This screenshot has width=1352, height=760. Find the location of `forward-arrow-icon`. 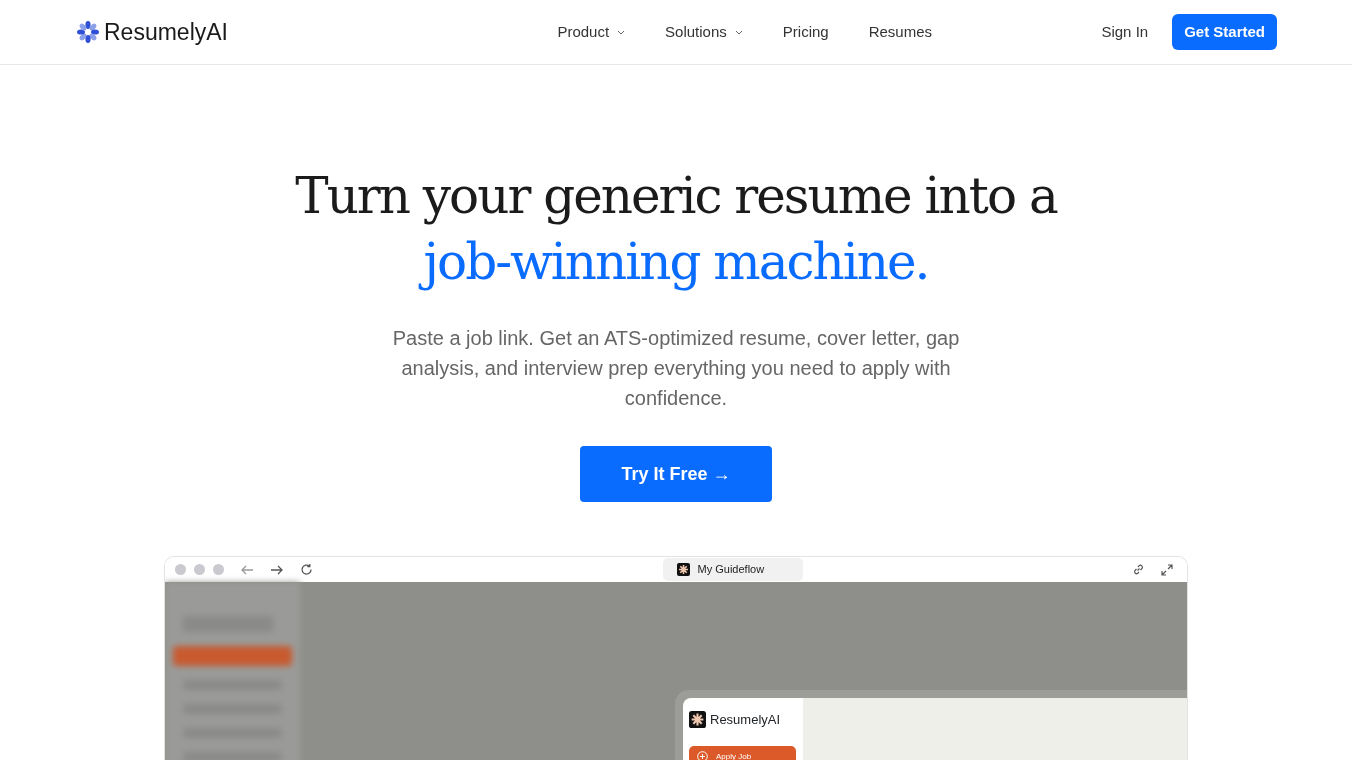

forward-arrow-icon is located at coordinates (277, 569).